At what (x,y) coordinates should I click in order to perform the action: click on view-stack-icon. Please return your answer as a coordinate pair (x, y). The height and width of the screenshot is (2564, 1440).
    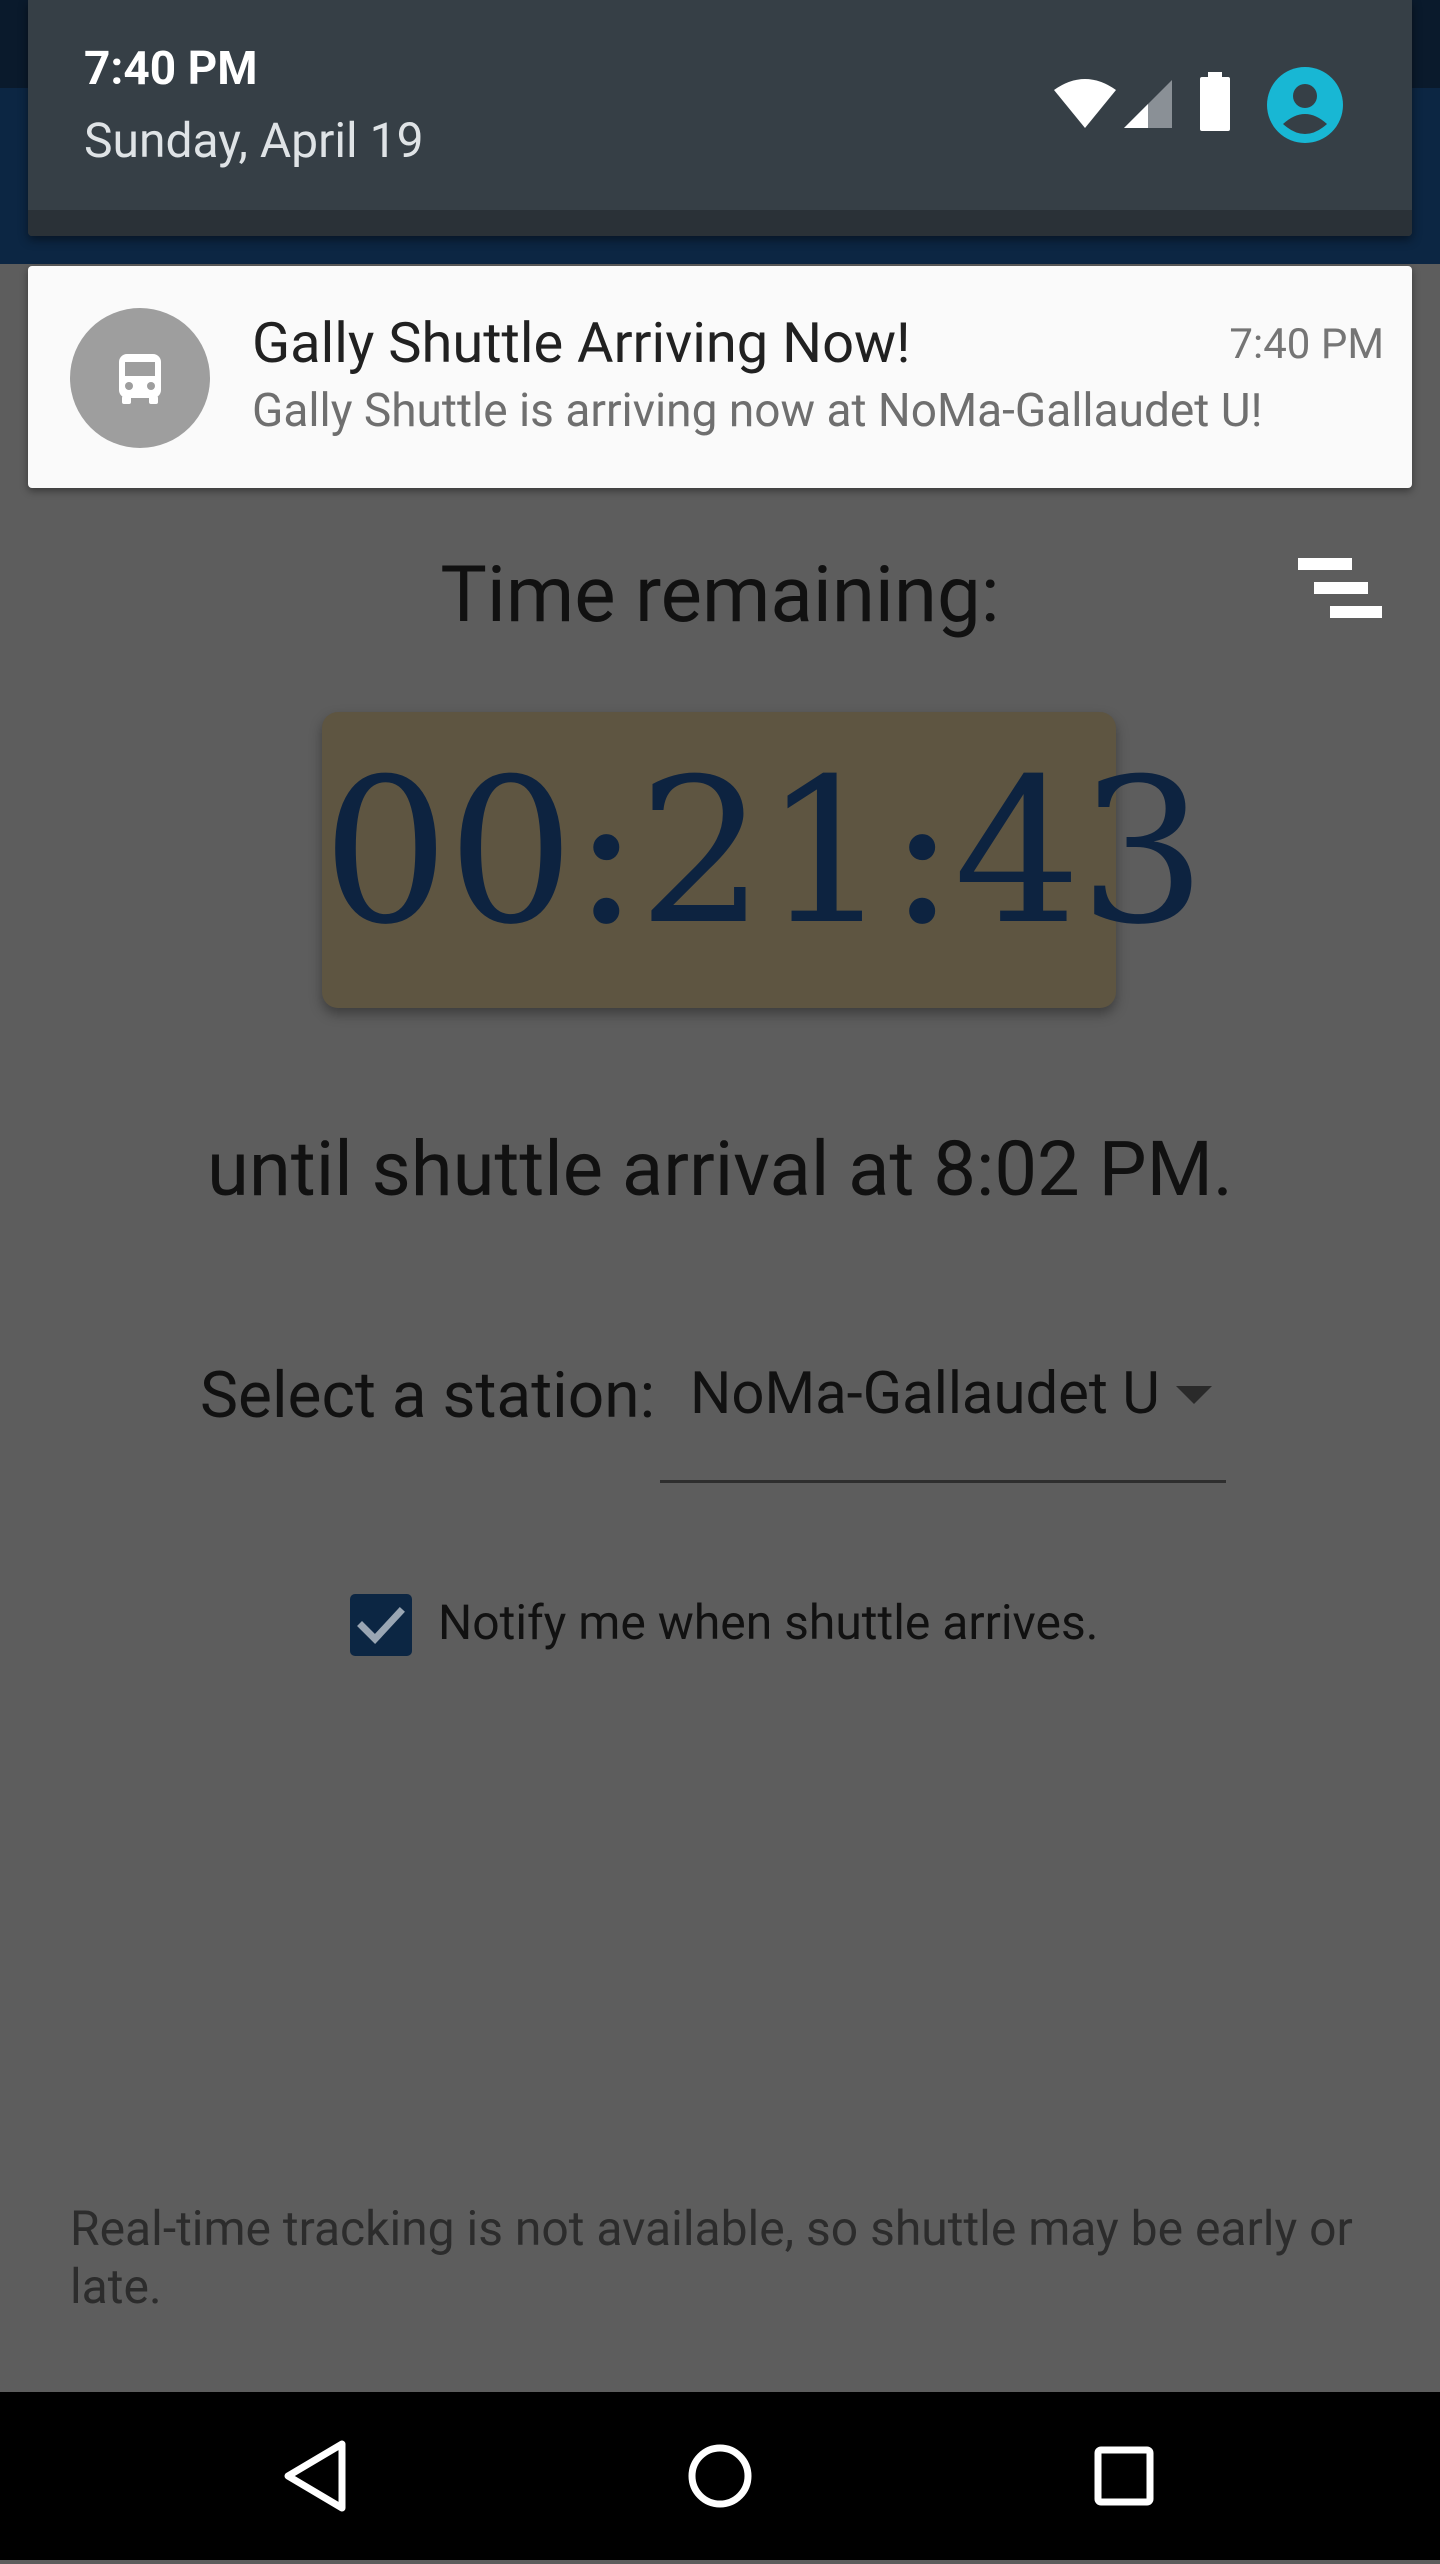
    Looking at the image, I should click on (1340, 588).